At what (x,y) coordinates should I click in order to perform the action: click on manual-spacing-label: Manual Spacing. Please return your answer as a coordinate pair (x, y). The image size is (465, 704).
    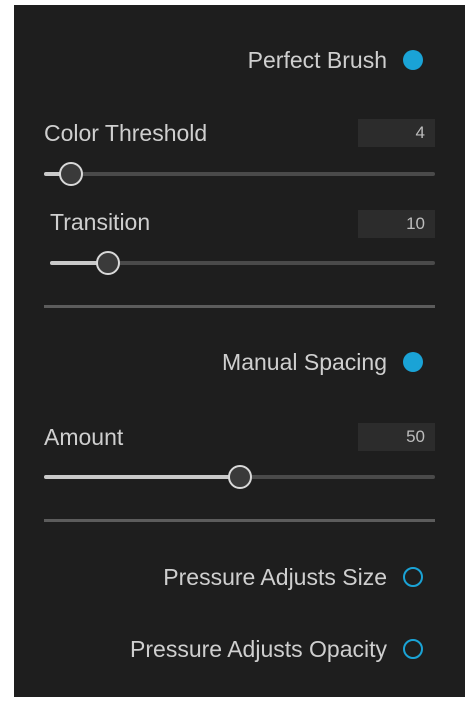
    Looking at the image, I should click on (304, 361).